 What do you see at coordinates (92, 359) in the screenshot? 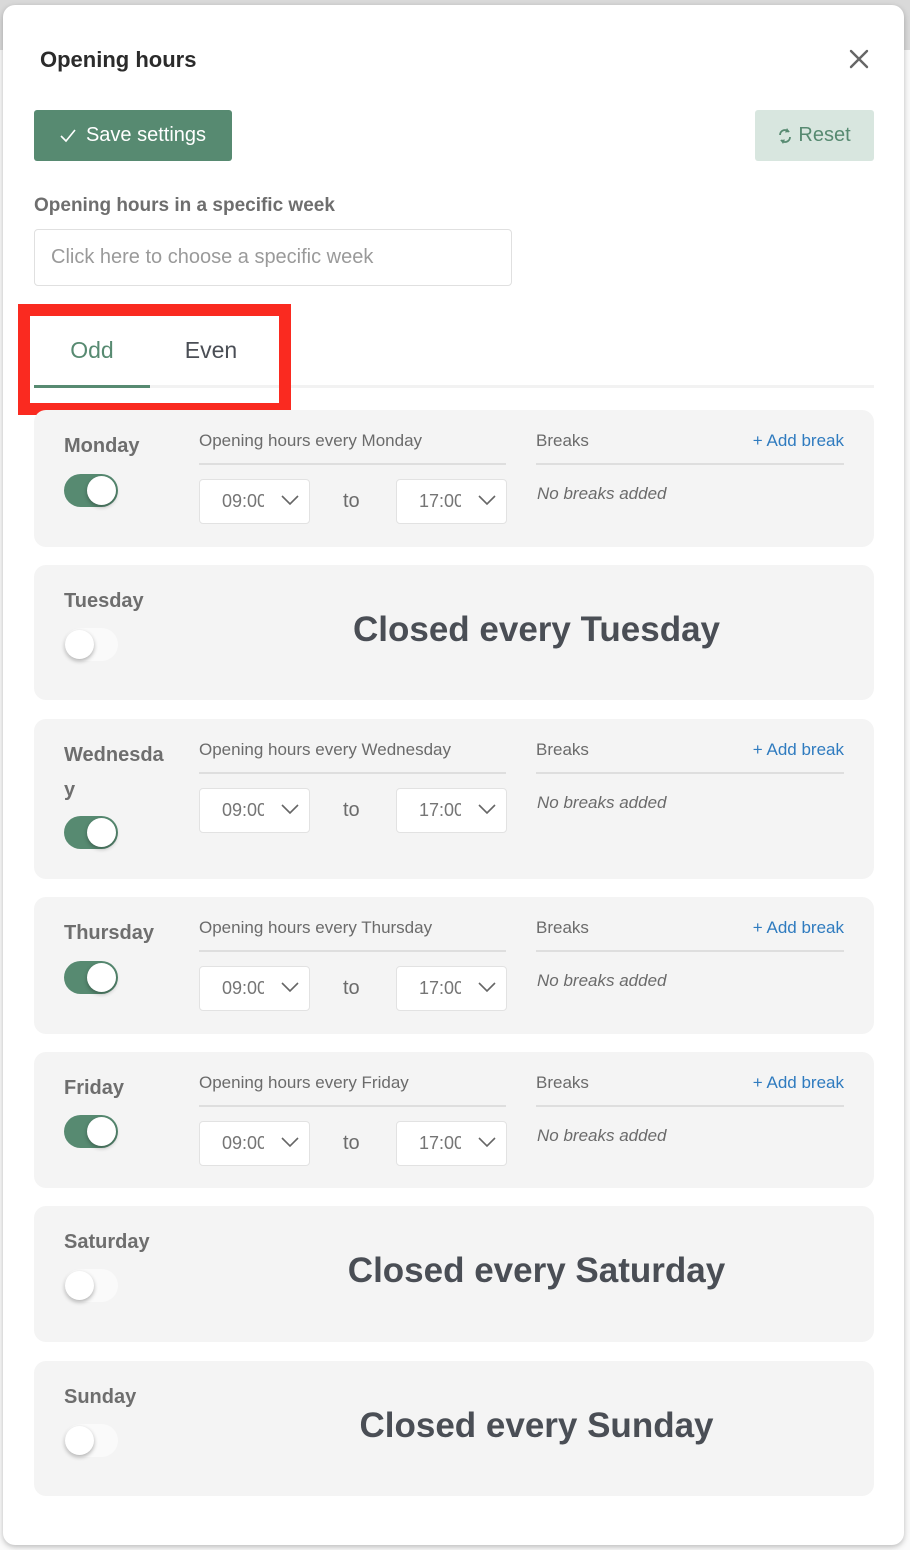
I see `tab-odd: Odd` at bounding box center [92, 359].